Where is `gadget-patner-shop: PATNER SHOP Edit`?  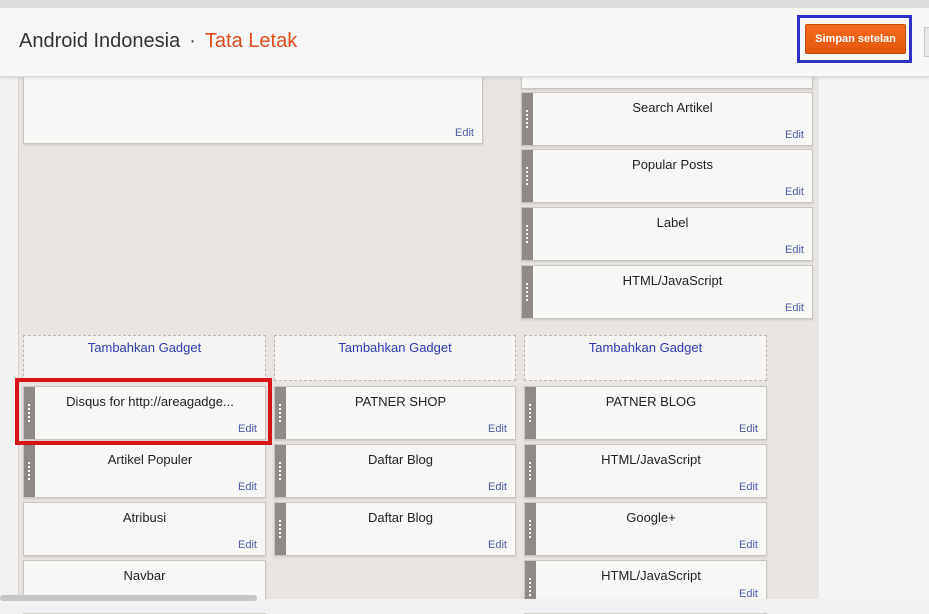
gadget-patner-shop: PATNER SHOP Edit is located at coordinates (395, 413).